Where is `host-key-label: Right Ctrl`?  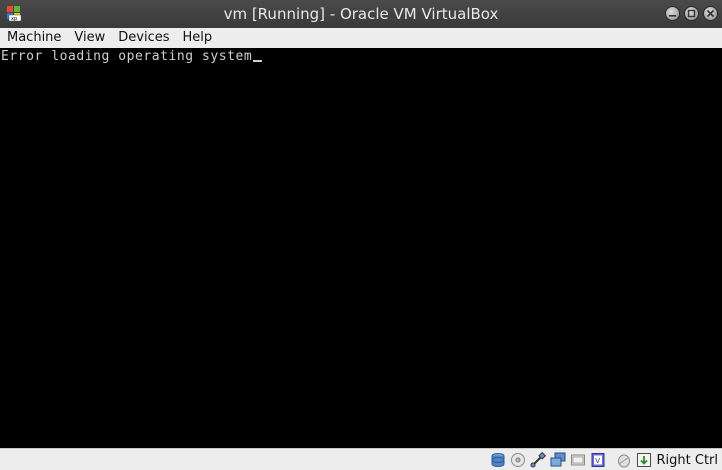
host-key-label: Right Ctrl is located at coordinates (687, 460).